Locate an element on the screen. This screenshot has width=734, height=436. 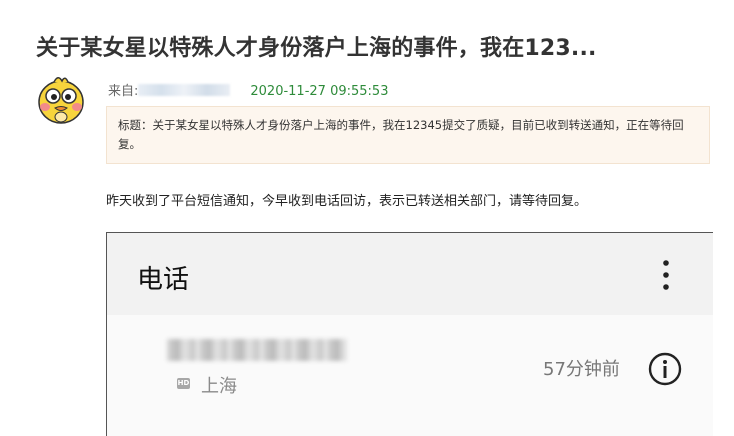
blurred-username is located at coordinates (184, 90).